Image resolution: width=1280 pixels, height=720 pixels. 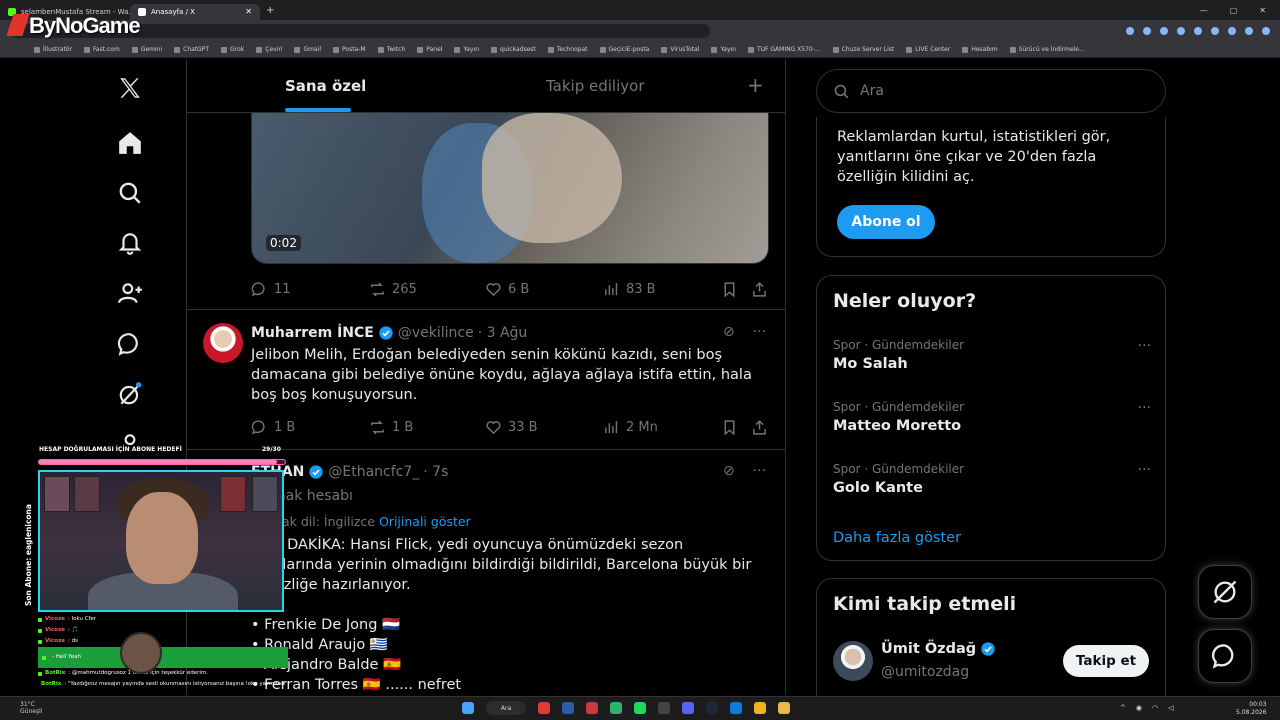 What do you see at coordinates (928, 49) in the screenshot?
I see `bookmark-item: LIVE Center` at bounding box center [928, 49].